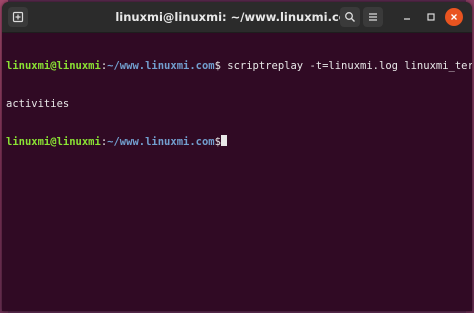  I want to click on terminal-line: linuxmi@linuxmi:~/www.linuxmi.com$, so click(237, 142).